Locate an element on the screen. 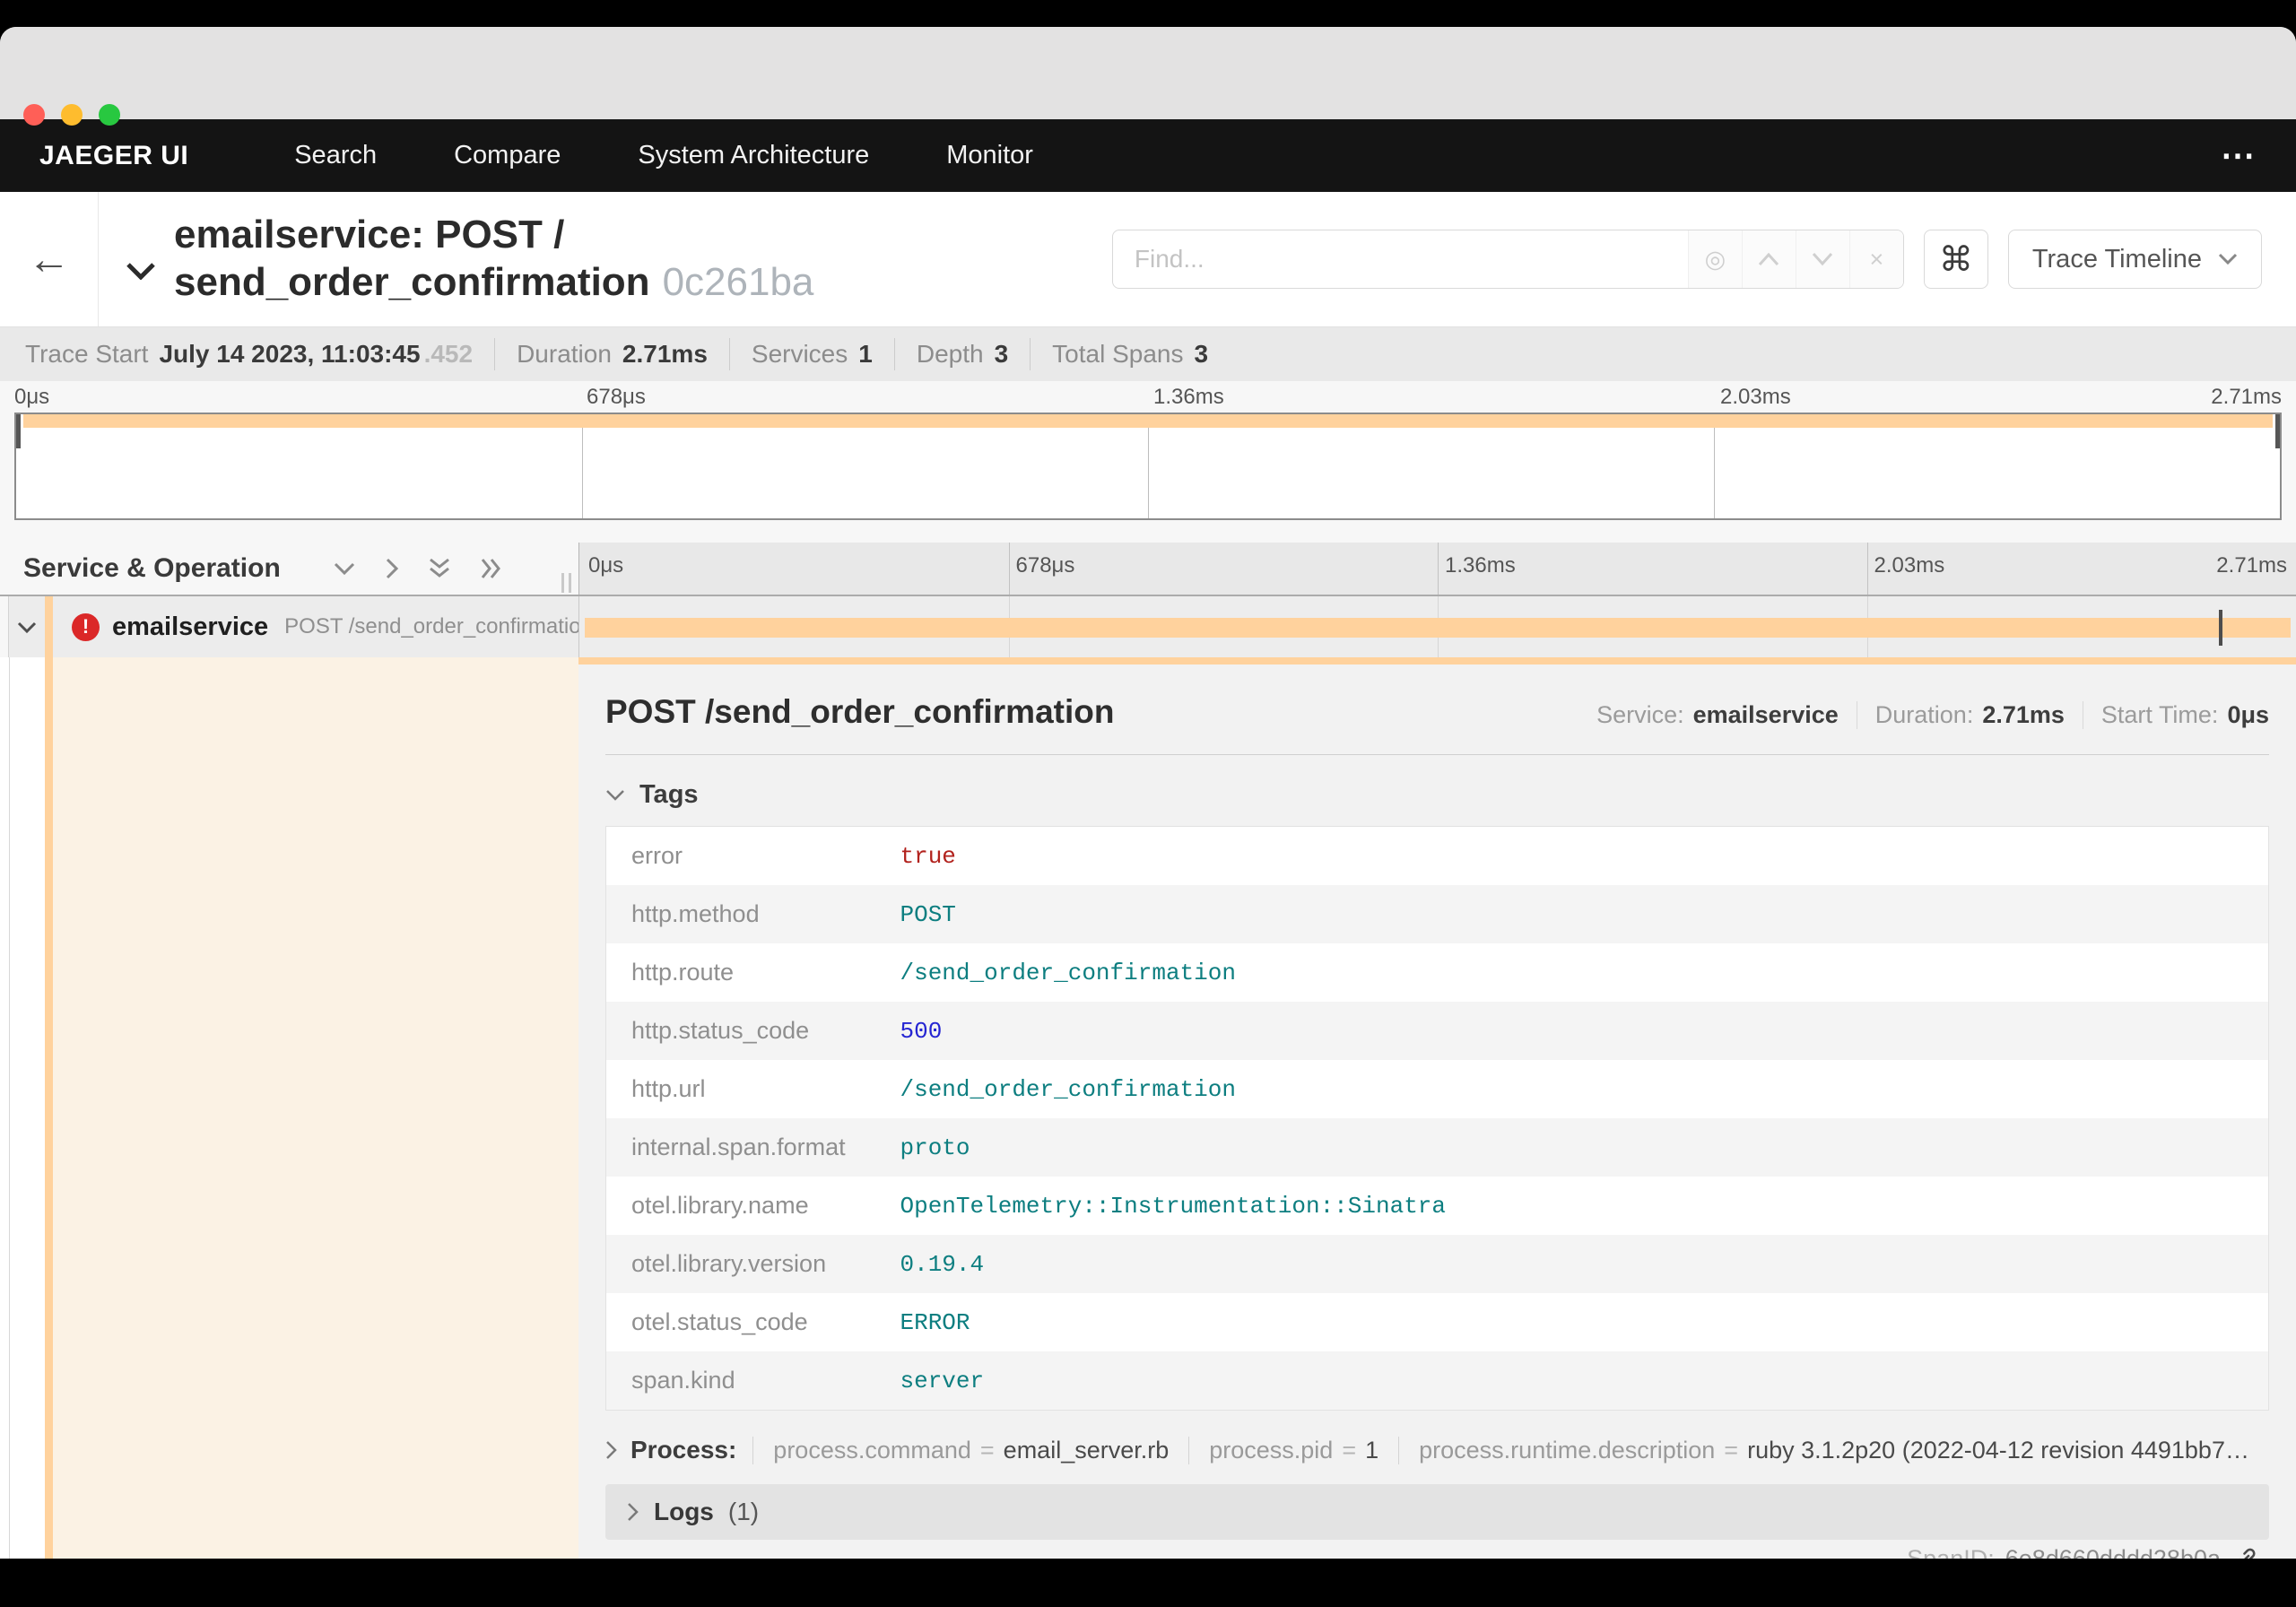  span-log-marker is located at coordinates (2220, 628).